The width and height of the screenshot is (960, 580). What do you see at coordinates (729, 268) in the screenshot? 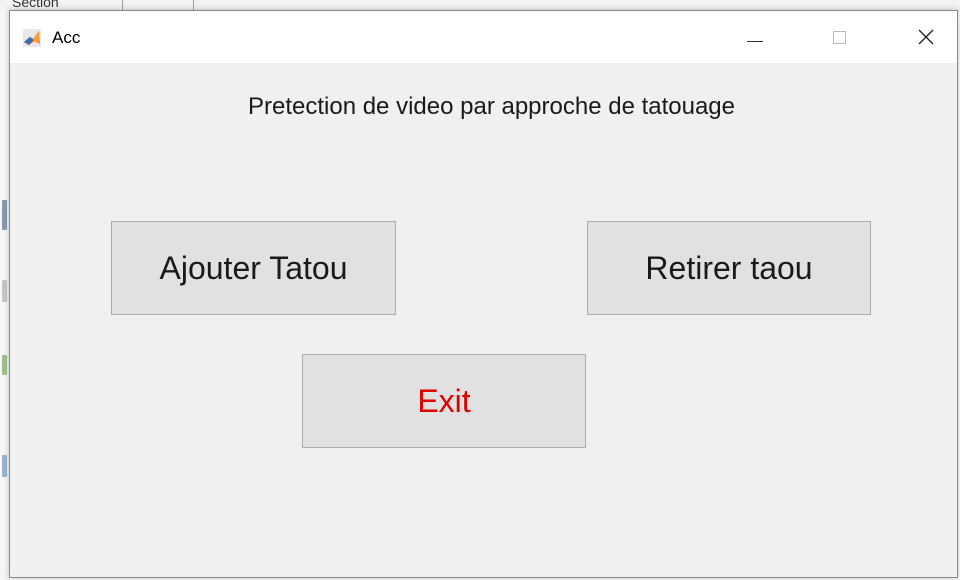
I see `retirer-taou-button: Retirer taou` at bounding box center [729, 268].